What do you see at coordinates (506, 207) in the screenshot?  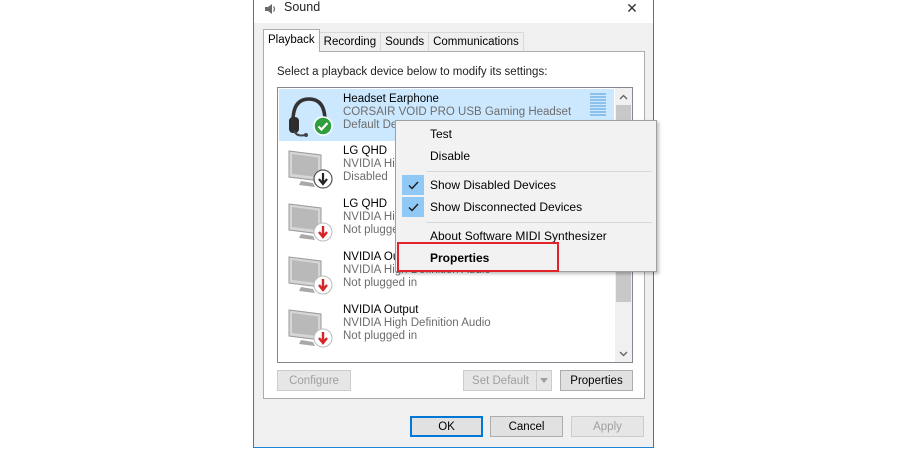 I see `menu-item-label: Show Disconnected Devices` at bounding box center [506, 207].